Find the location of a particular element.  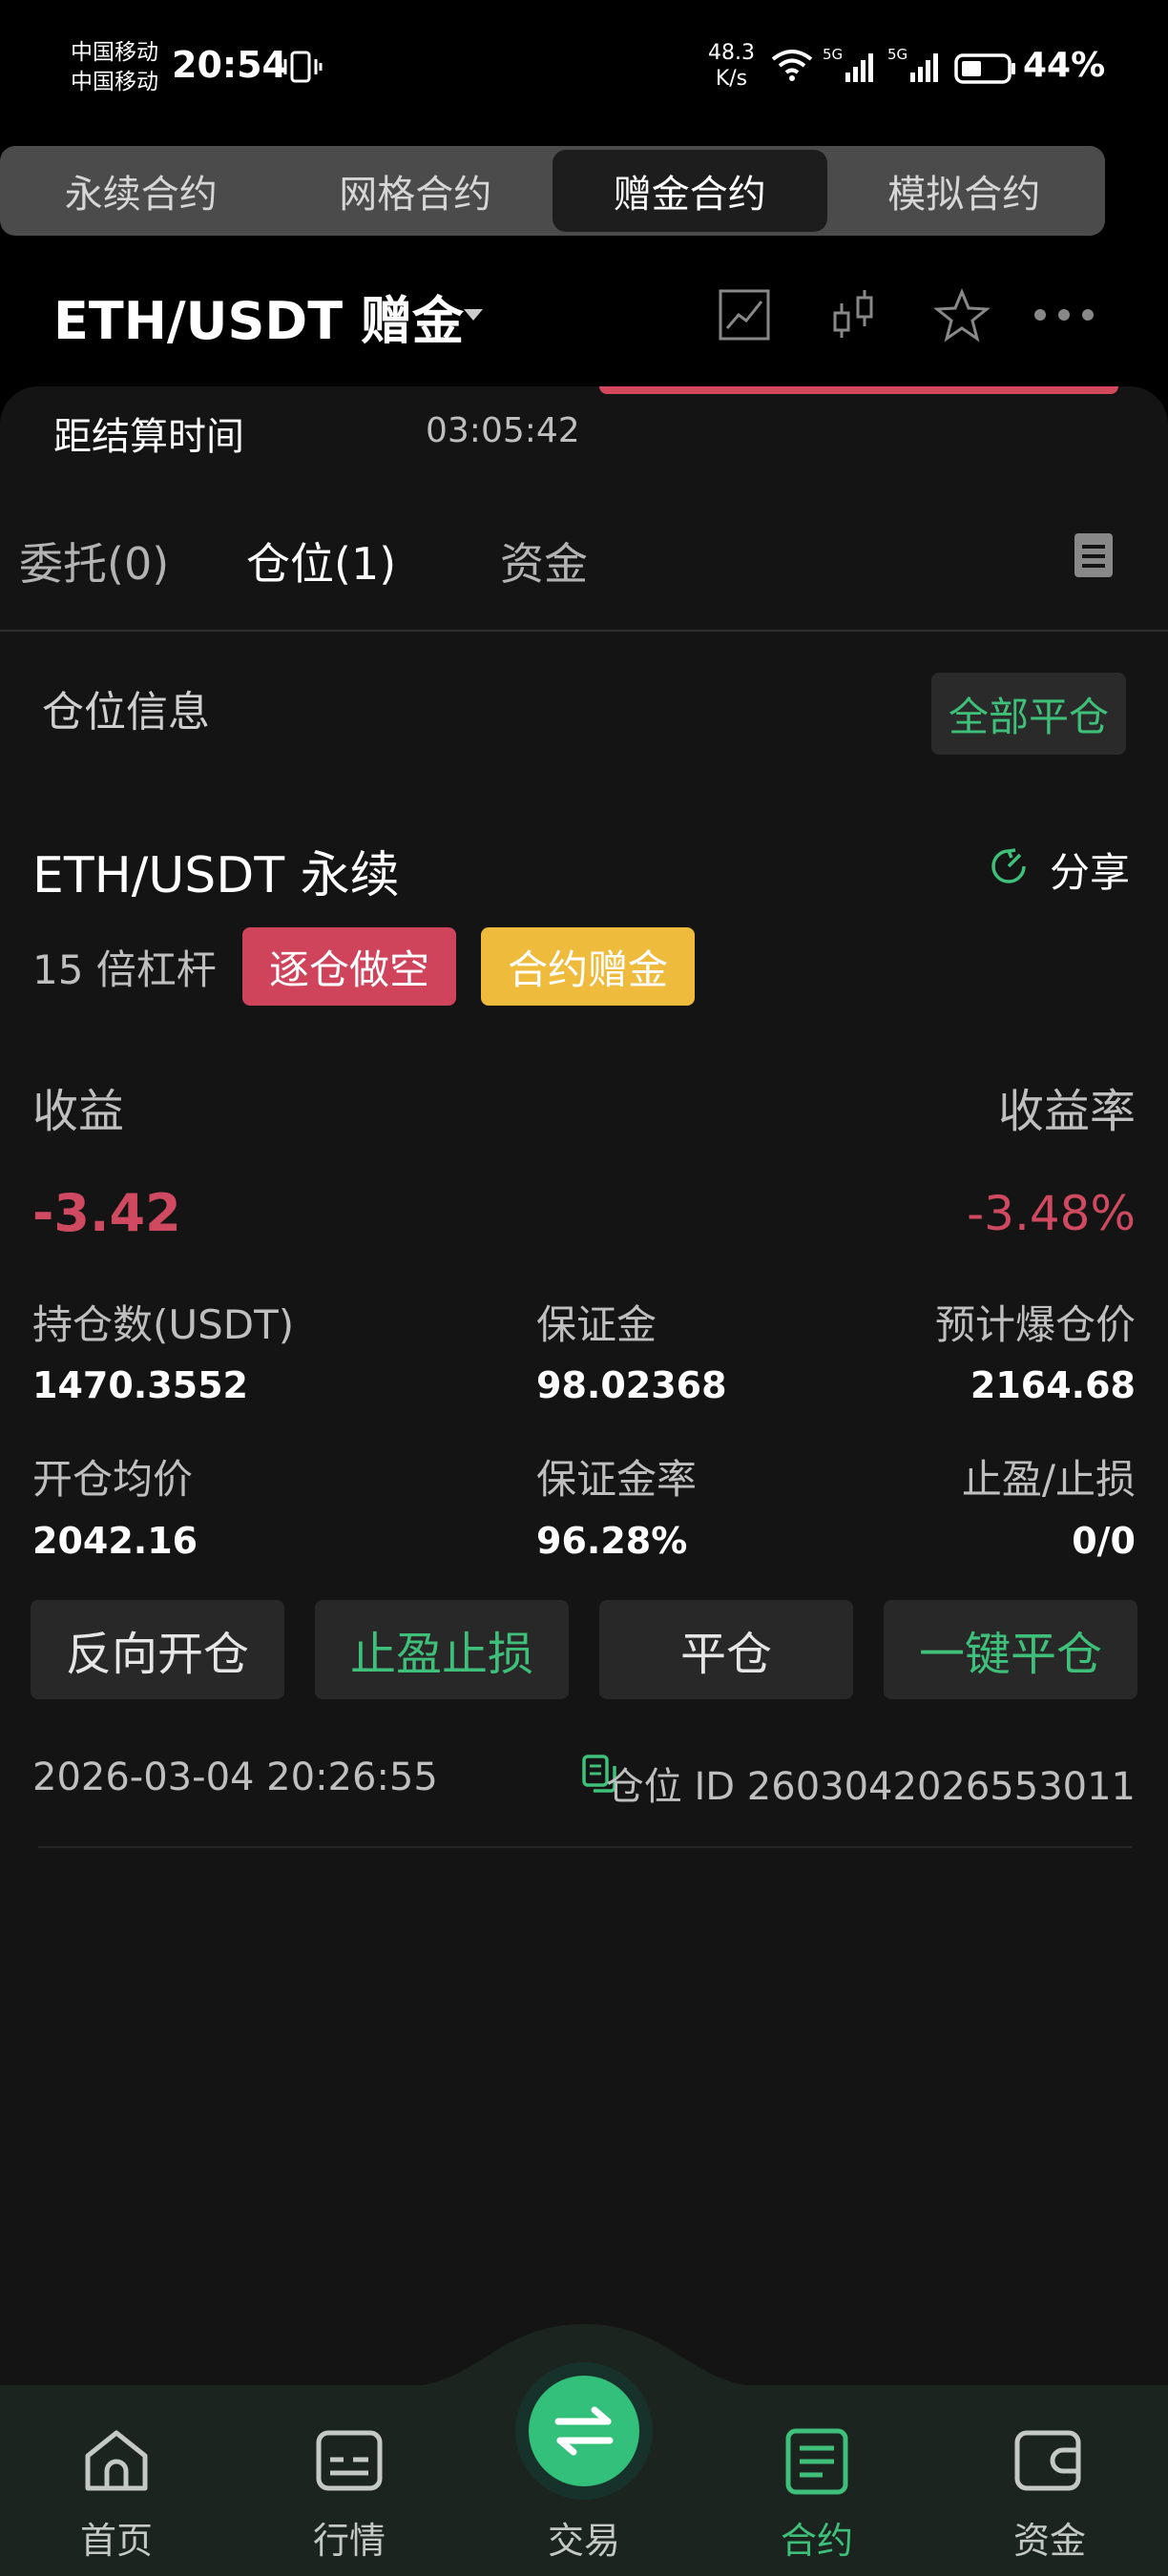

battery-percent: 44% is located at coordinates (1064, 65).